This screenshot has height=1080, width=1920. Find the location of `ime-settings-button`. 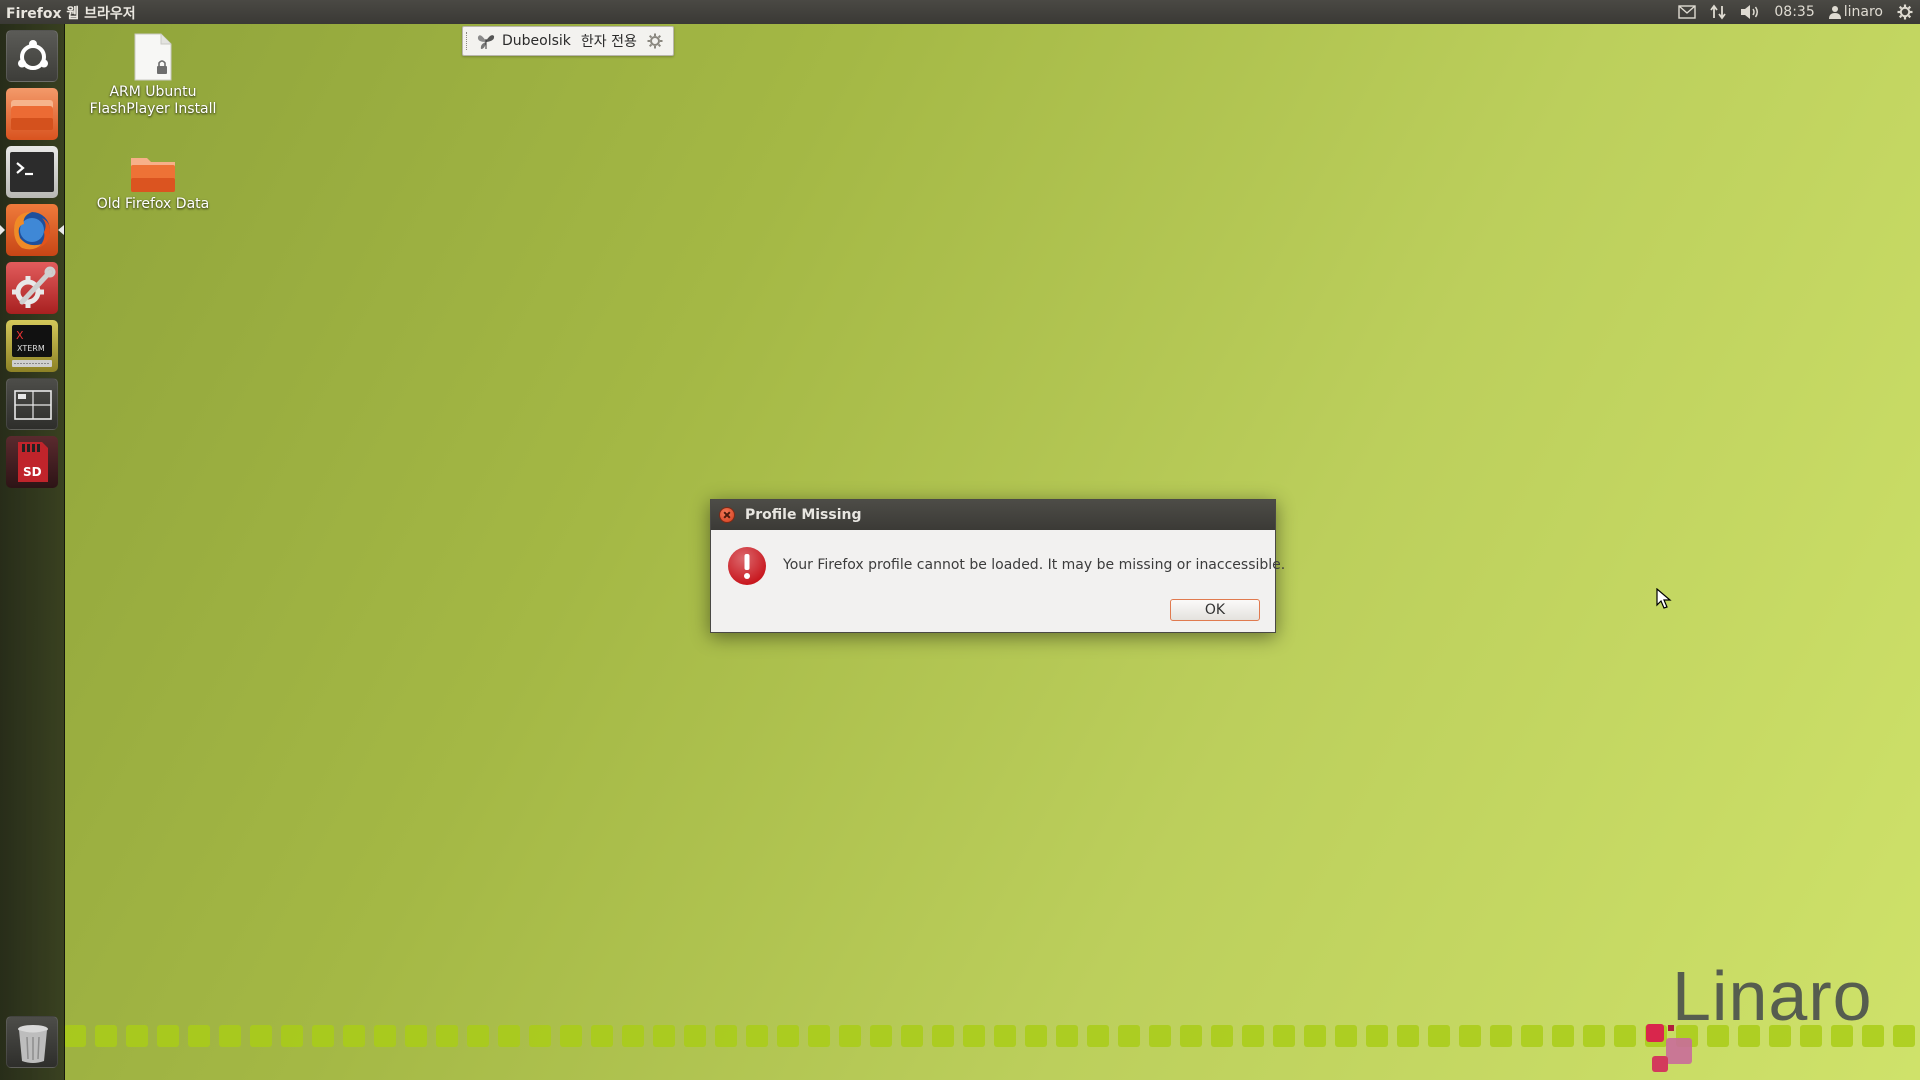

ime-settings-button is located at coordinates (655, 41).